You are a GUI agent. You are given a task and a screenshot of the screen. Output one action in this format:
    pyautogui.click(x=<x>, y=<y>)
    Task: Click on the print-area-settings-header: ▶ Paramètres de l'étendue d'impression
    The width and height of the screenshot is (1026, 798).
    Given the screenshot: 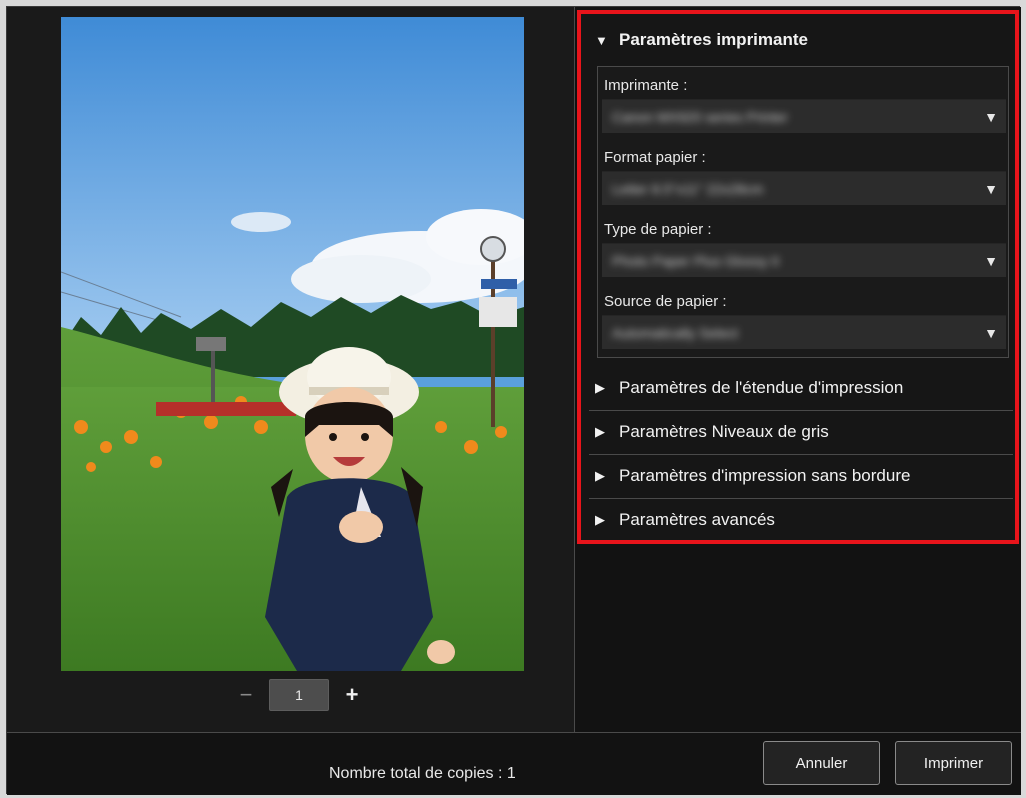 What is the action you would take?
    pyautogui.click(x=799, y=388)
    